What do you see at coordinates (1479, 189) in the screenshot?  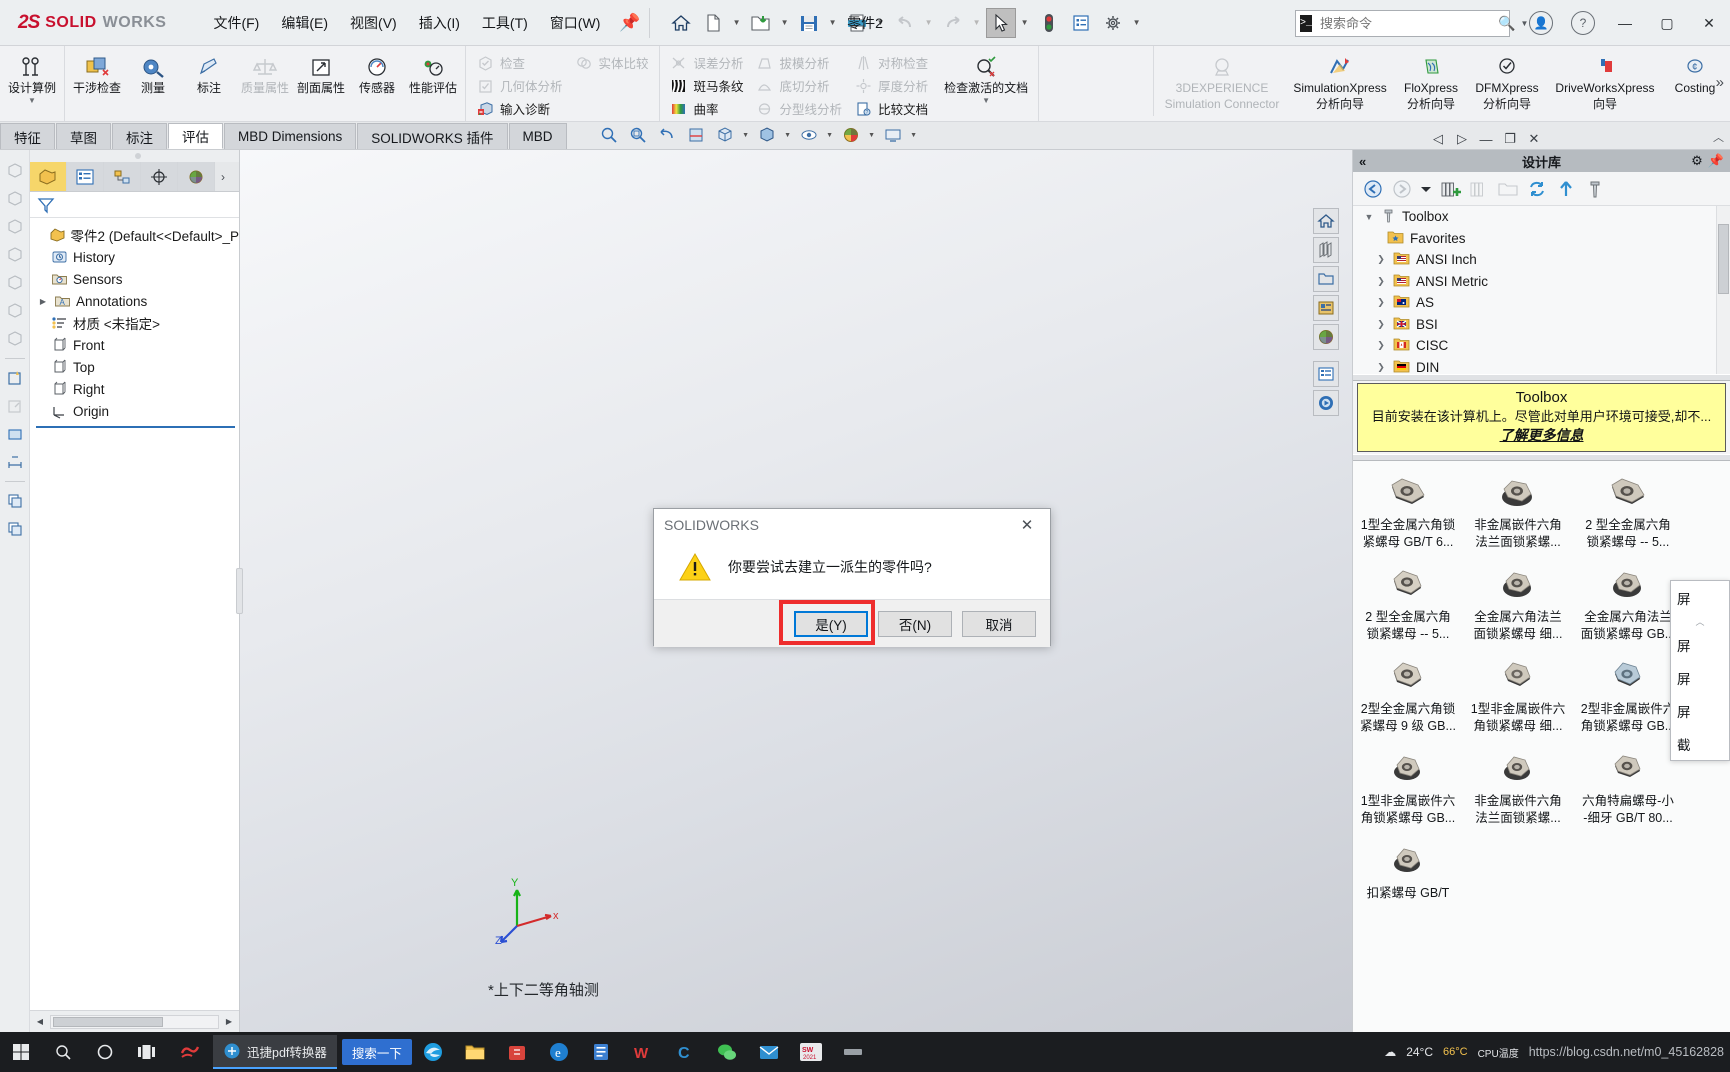 I see `add-file-location-icon` at bounding box center [1479, 189].